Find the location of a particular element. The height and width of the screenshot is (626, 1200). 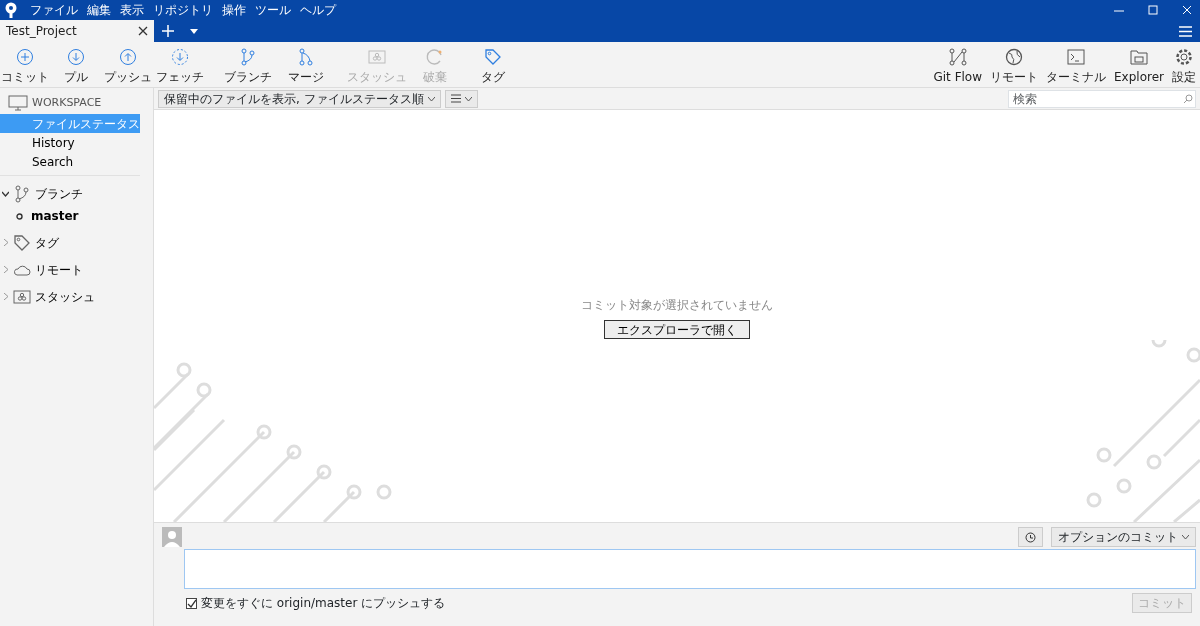

avatar-icon is located at coordinates (172, 537).